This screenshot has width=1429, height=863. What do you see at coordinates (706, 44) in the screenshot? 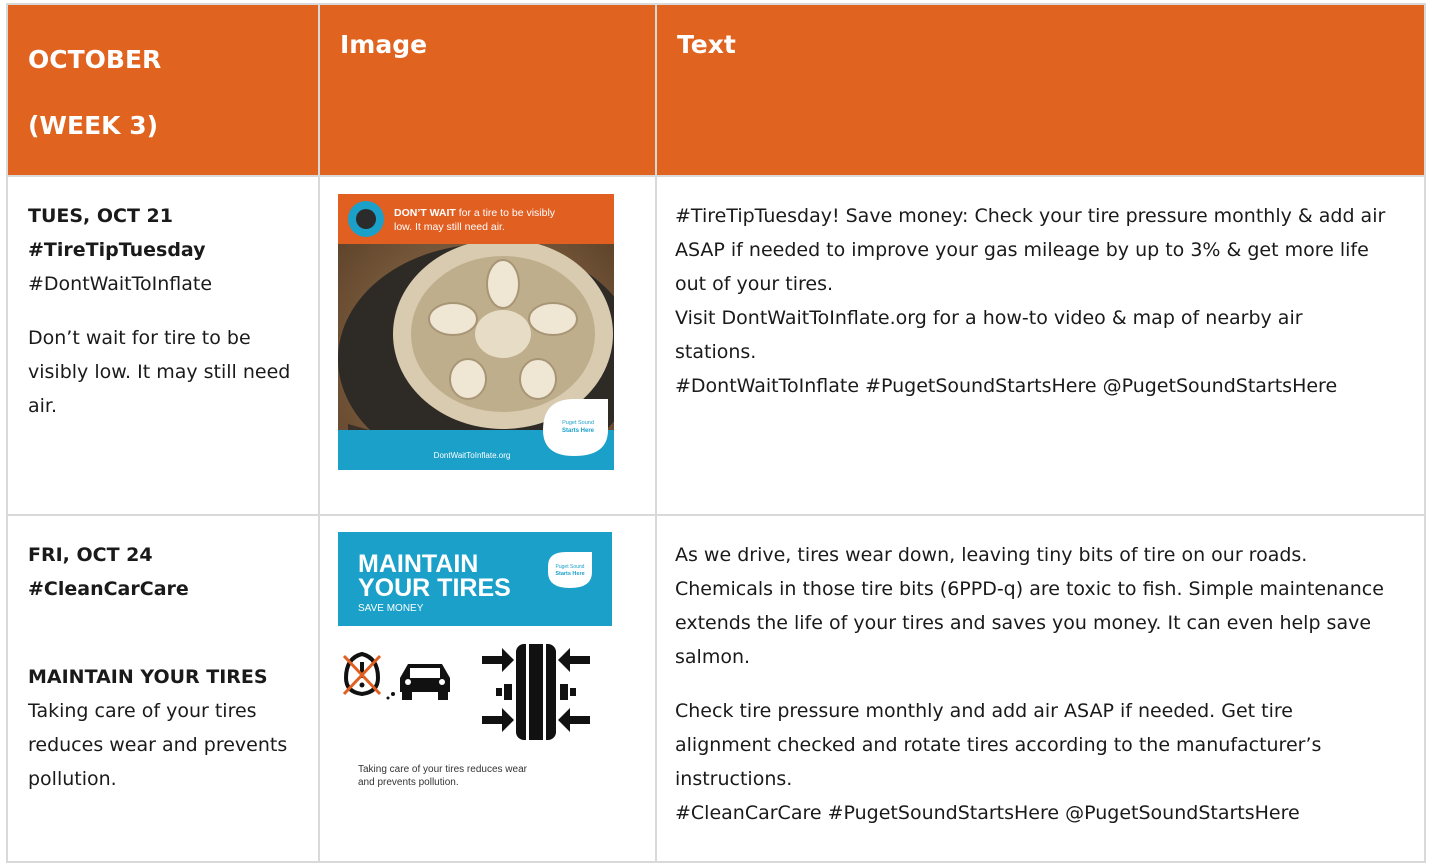
I see `header-text-label: Text` at bounding box center [706, 44].